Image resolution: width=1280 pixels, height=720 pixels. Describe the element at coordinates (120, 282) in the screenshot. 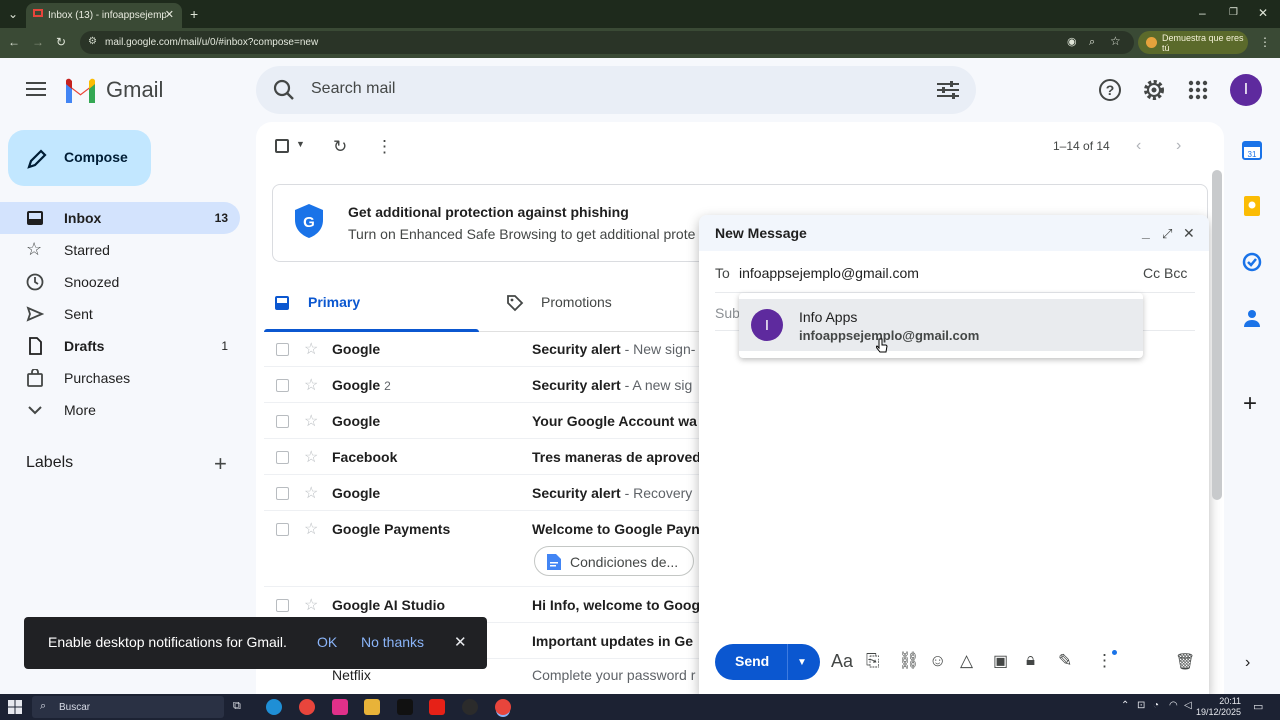

I see `sidebar-item-snoozed: Snoozed` at that location.